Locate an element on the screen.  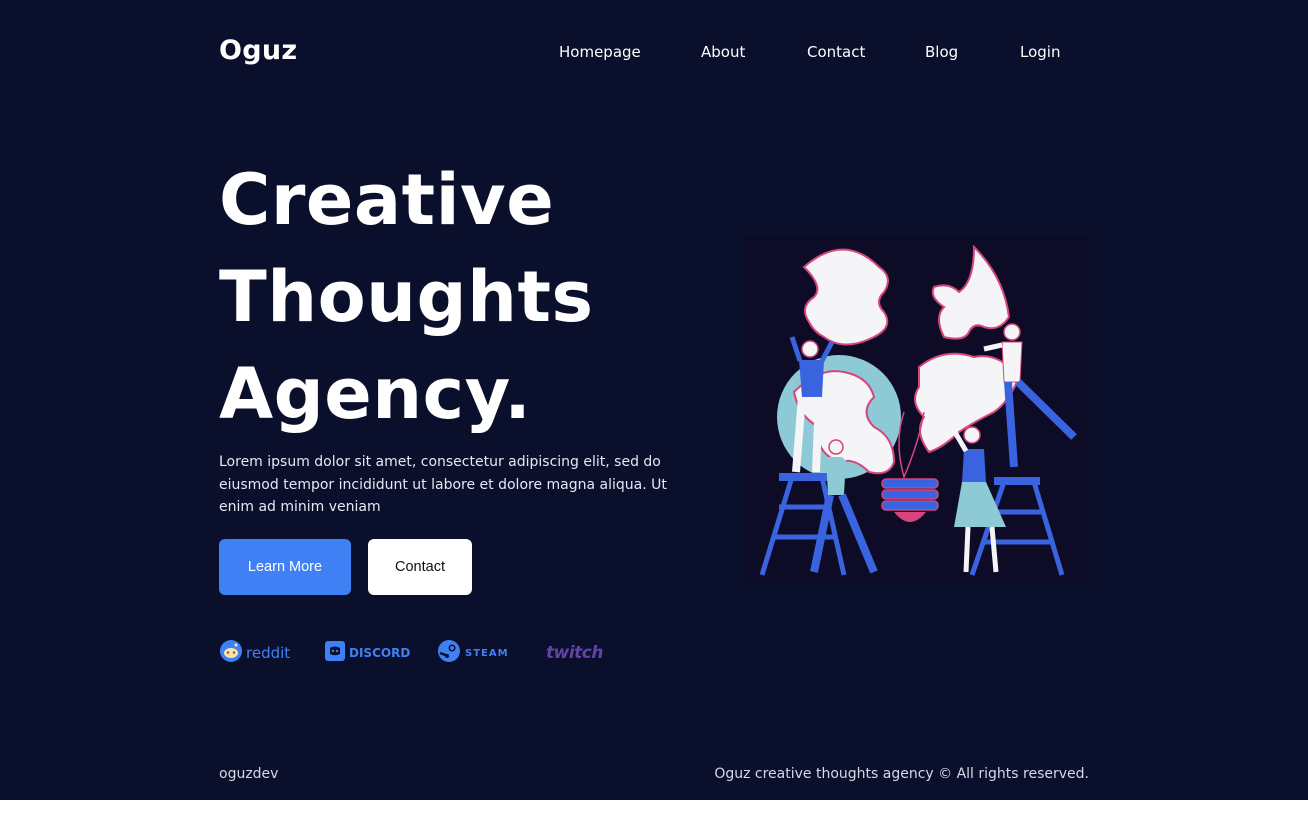
brand-steam: STEAM is located at coordinates (473, 653).